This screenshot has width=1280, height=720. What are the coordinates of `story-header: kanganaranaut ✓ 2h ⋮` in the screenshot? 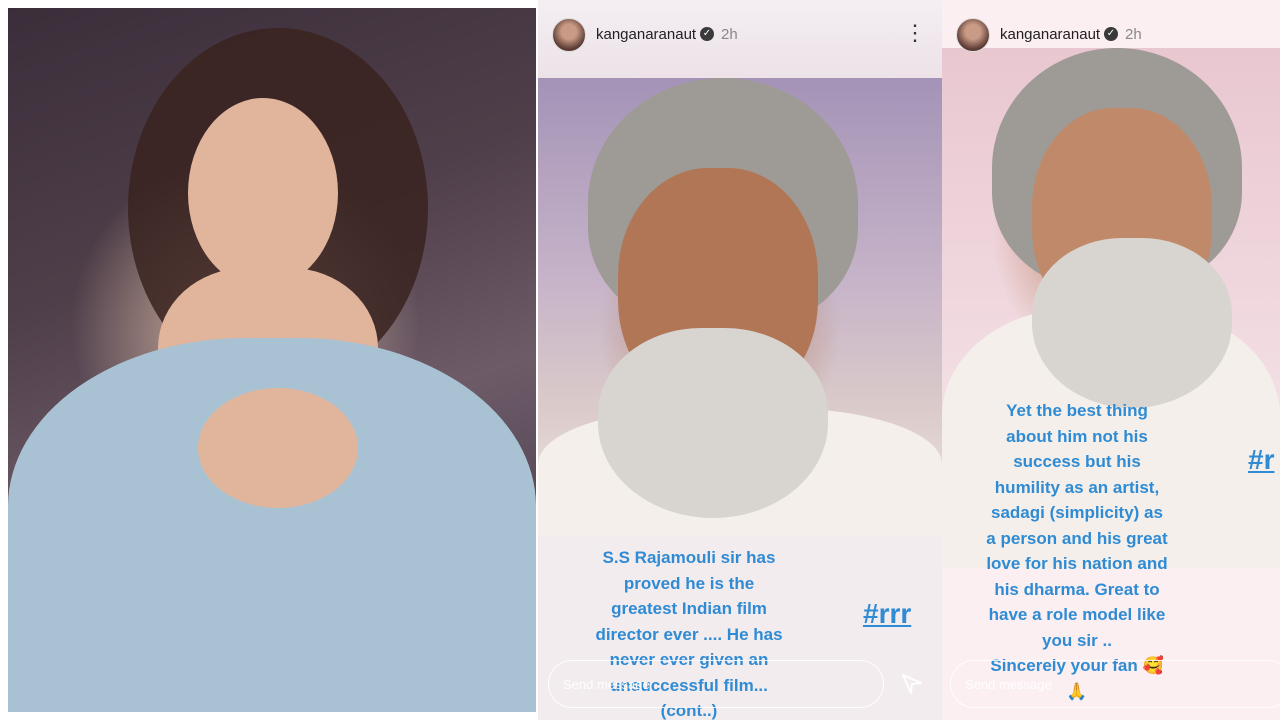 It's located at (740, 39).